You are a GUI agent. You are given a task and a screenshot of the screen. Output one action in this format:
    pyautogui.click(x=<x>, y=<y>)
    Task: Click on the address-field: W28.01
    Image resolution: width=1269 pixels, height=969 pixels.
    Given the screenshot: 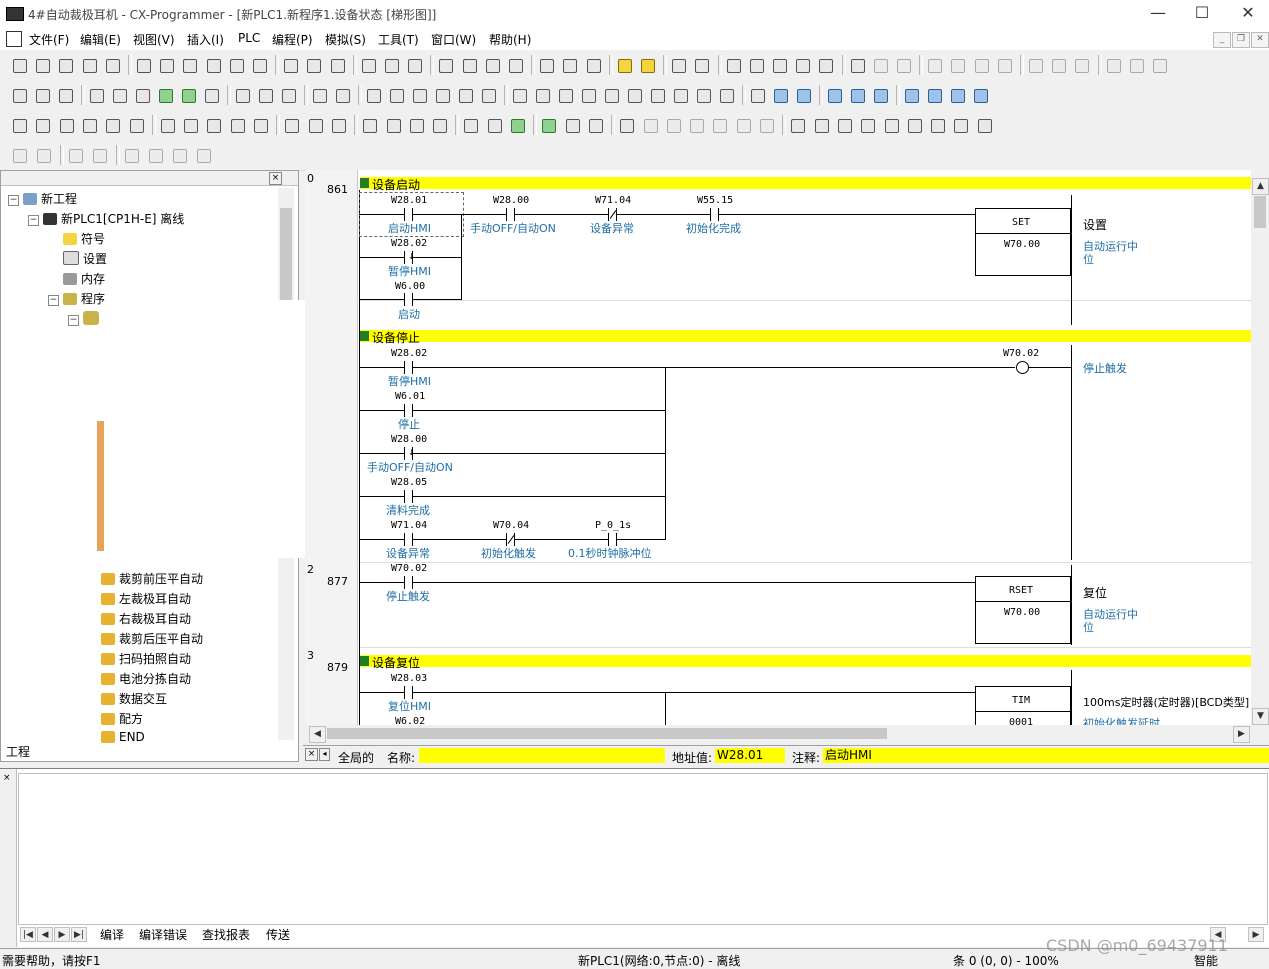 What is the action you would take?
    pyautogui.click(x=750, y=755)
    